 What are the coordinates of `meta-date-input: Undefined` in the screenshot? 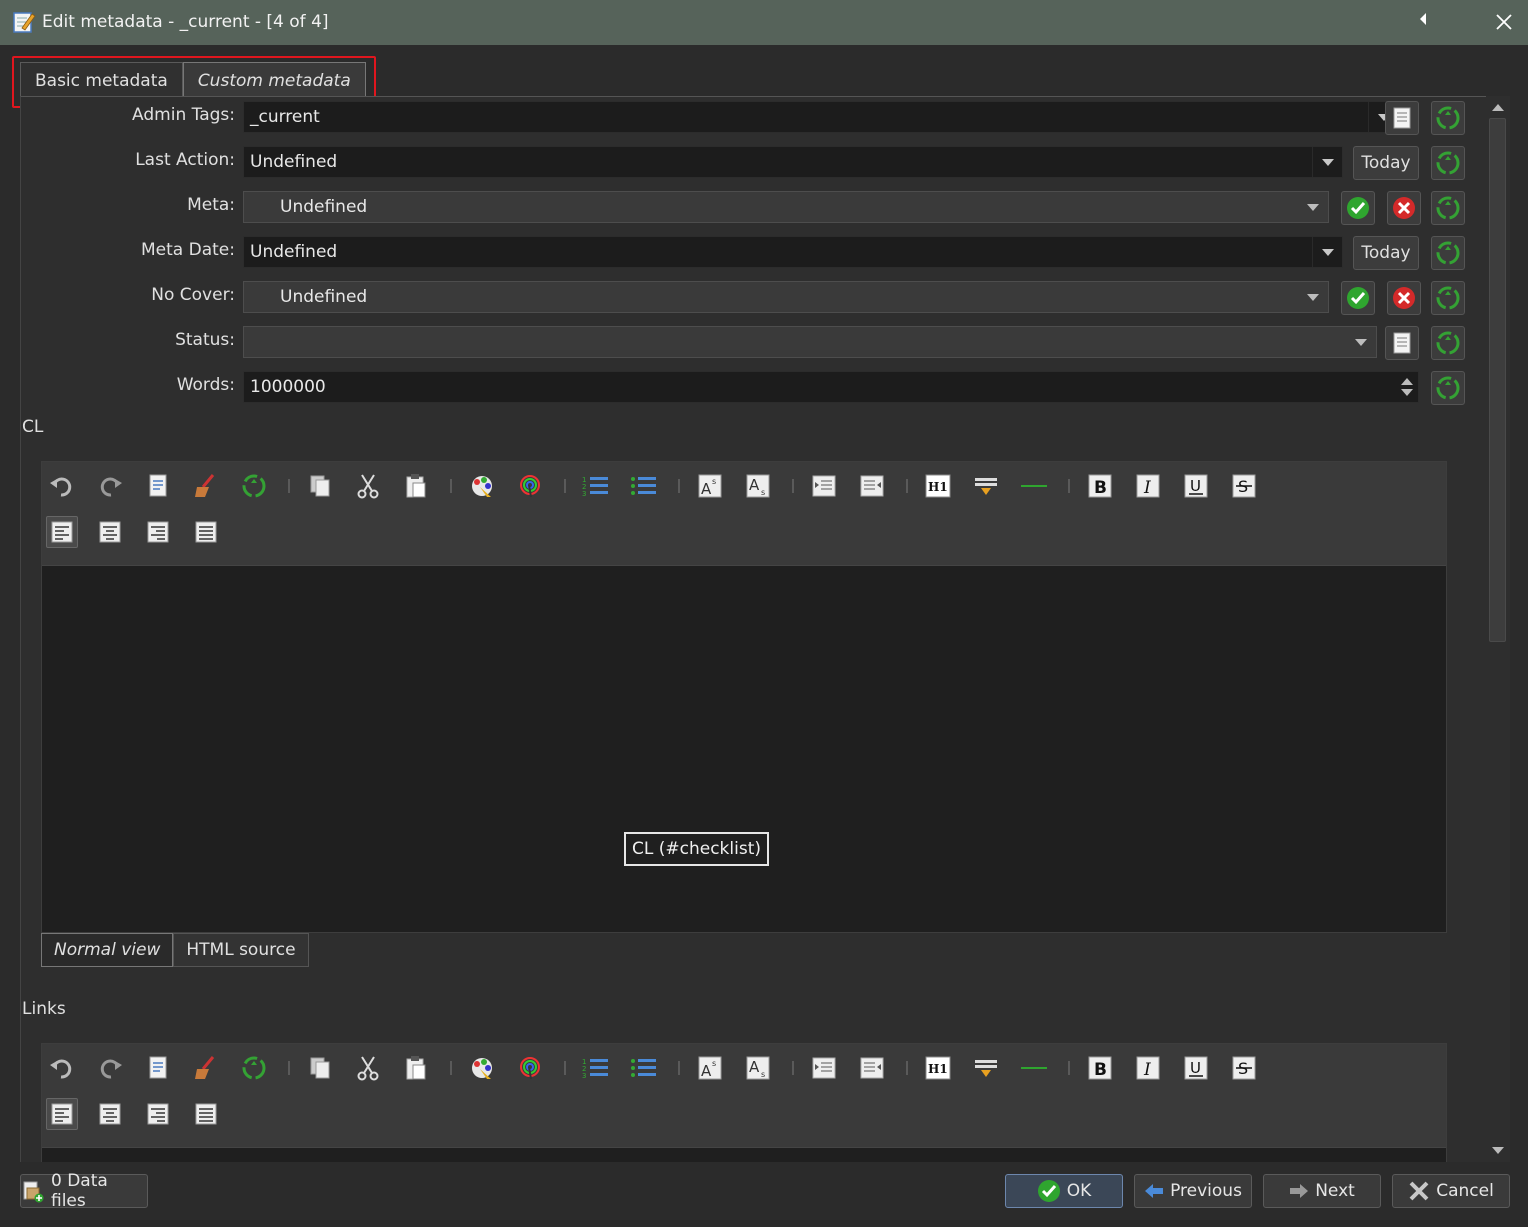 It's located at (793, 252).